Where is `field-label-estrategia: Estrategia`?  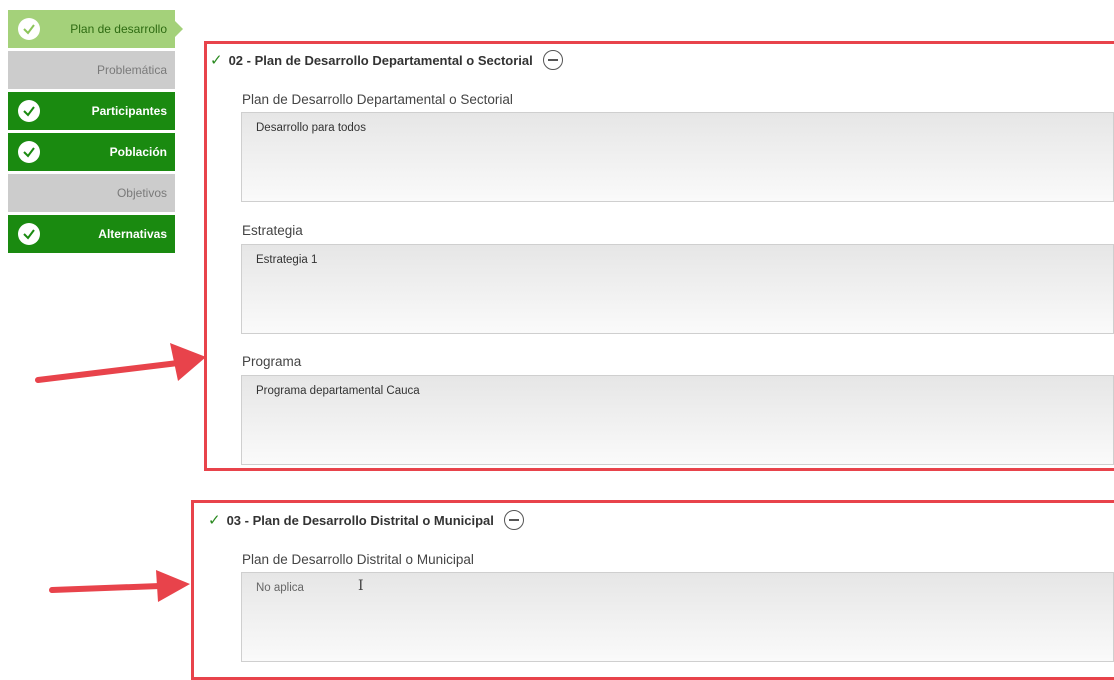 field-label-estrategia: Estrategia is located at coordinates (272, 230).